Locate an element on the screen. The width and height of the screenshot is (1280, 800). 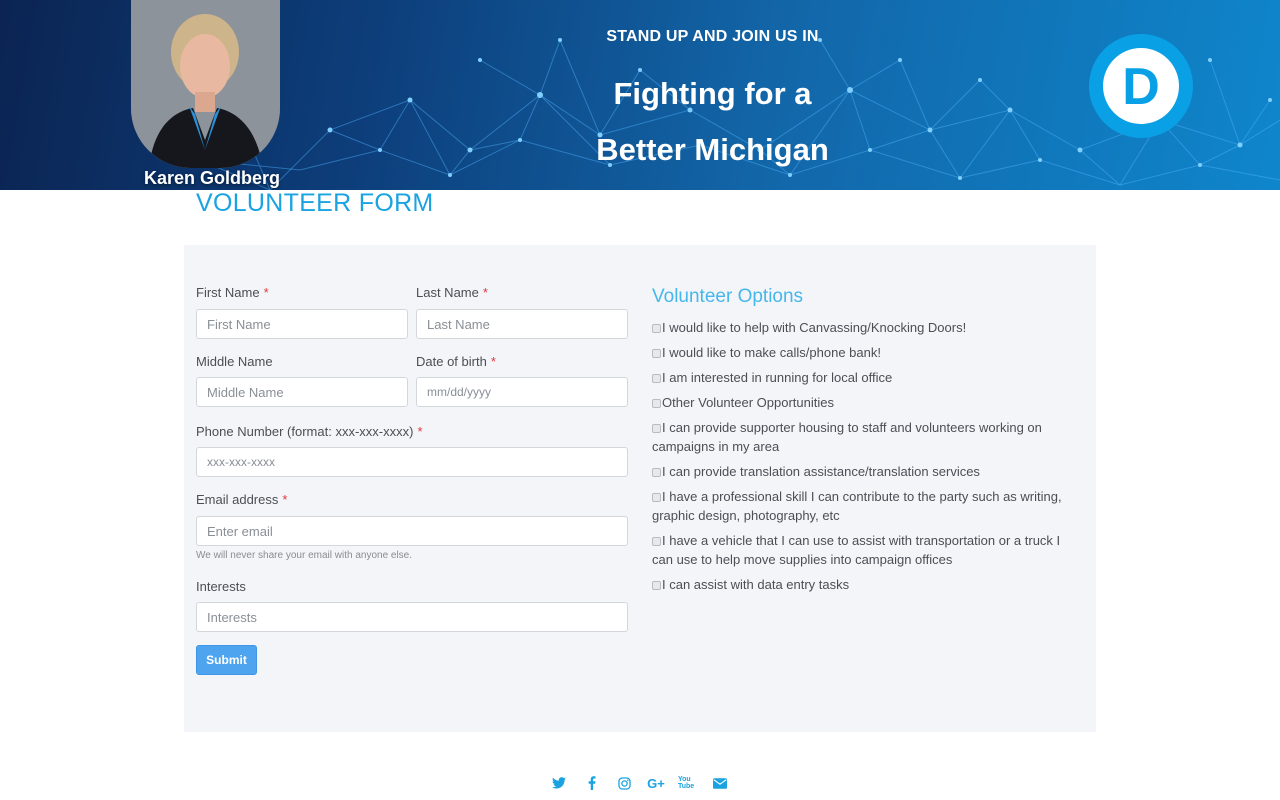
interests-input is located at coordinates (412, 617).